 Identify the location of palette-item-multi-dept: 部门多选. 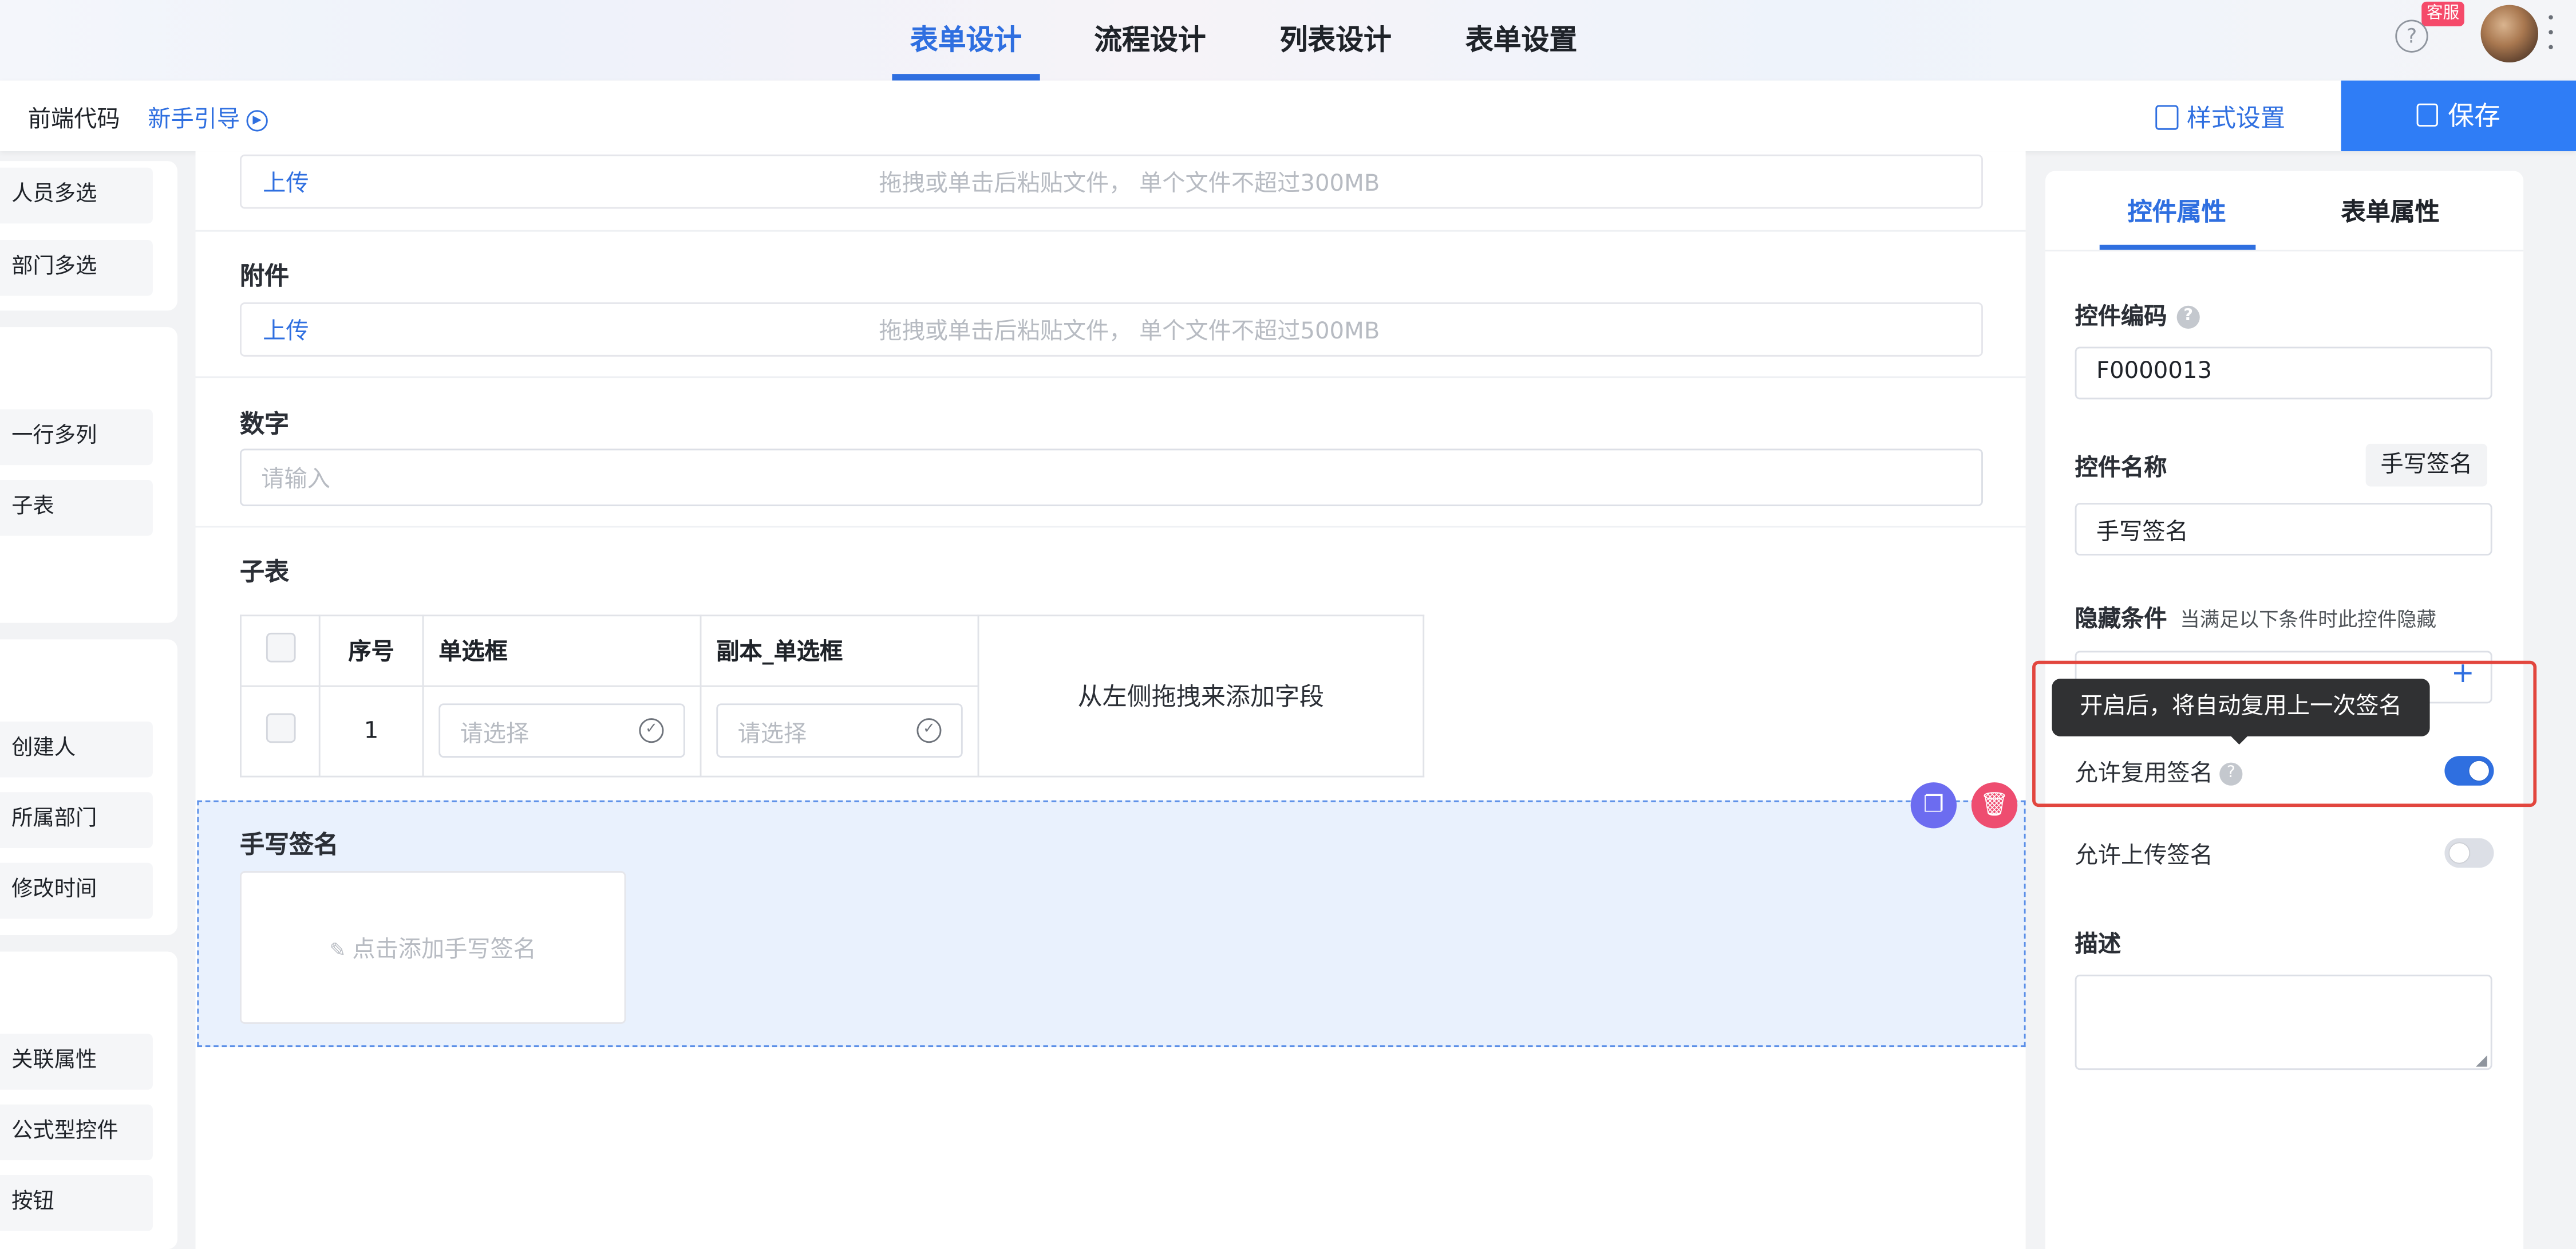
(76, 268).